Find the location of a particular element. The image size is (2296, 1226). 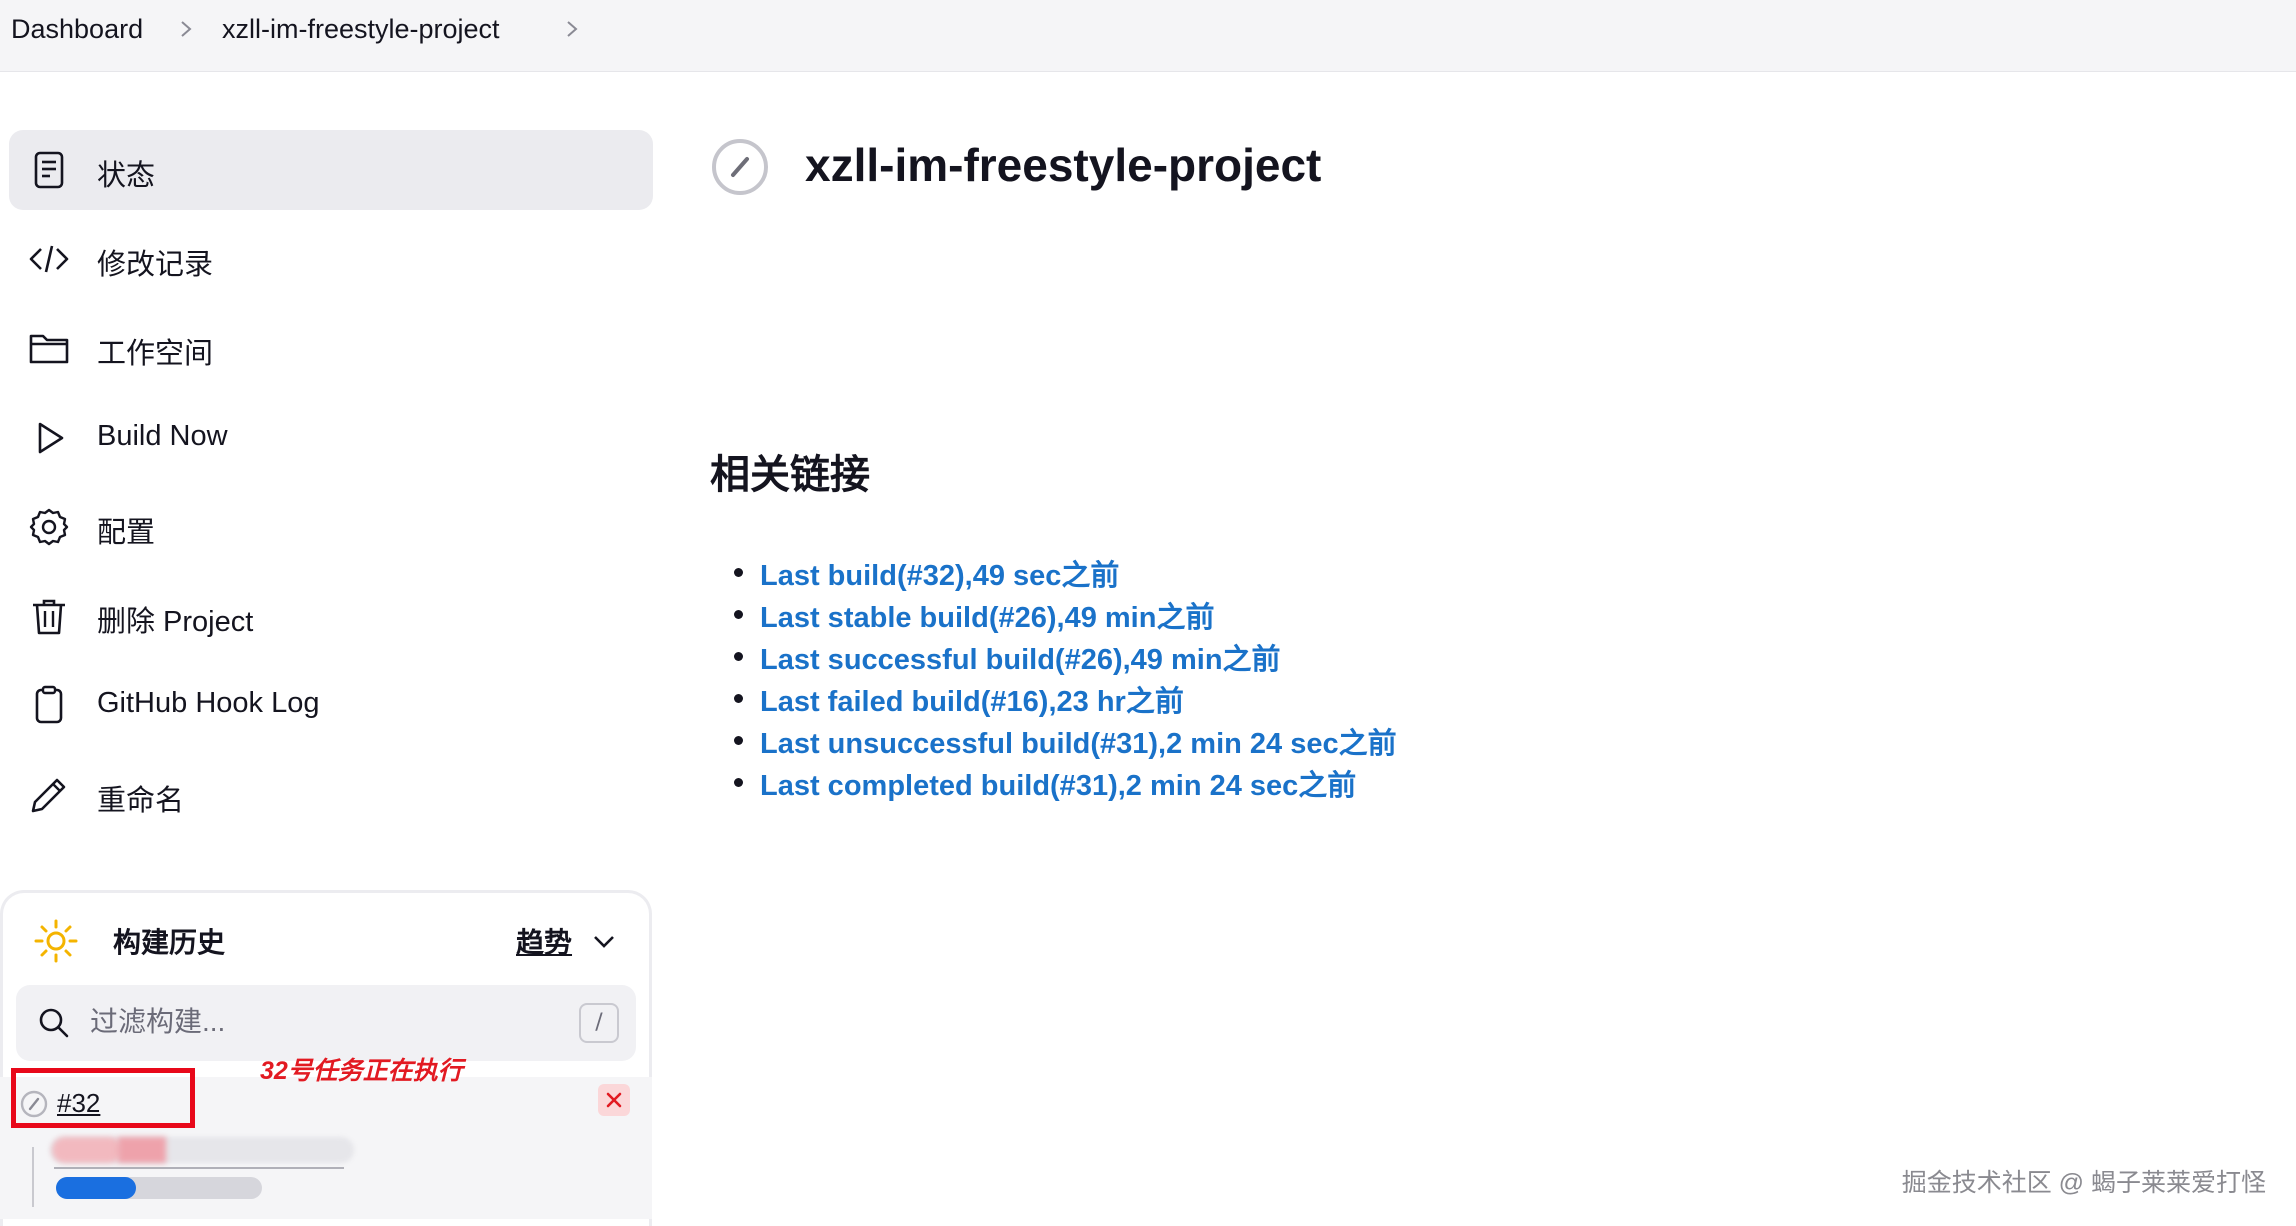

sidebar-item-changes: 修改记录 is located at coordinates (331, 259).